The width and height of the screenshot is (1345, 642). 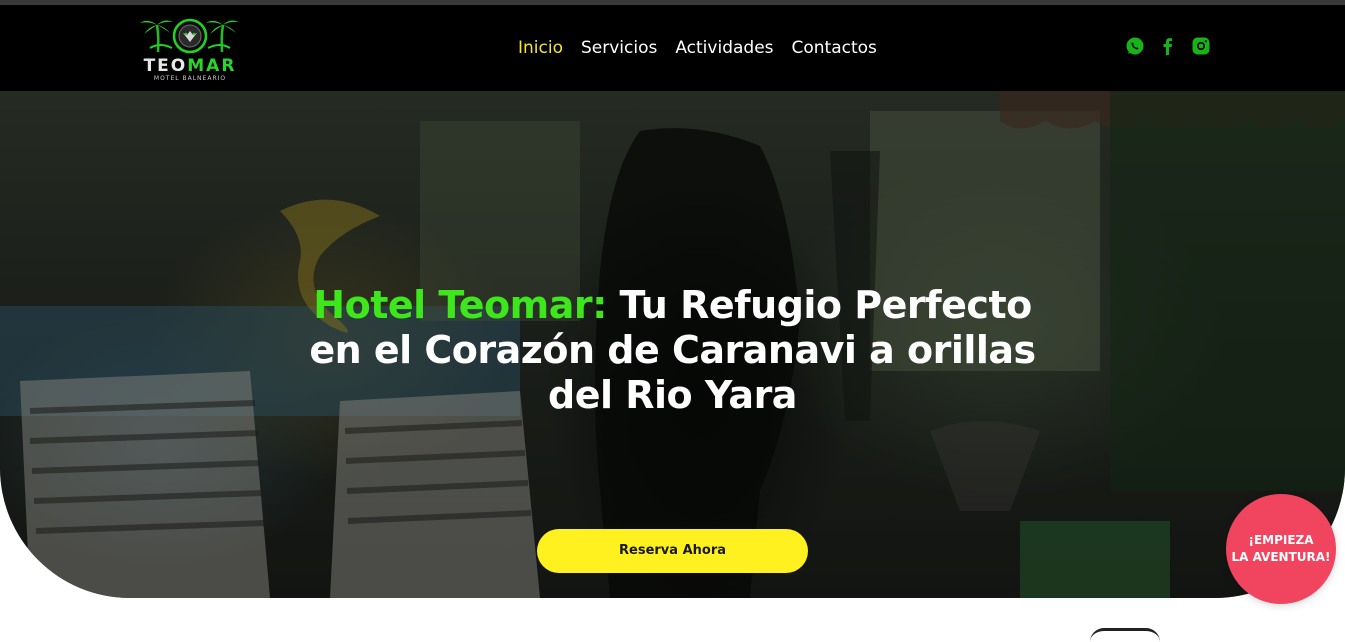 What do you see at coordinates (460, 305) in the screenshot?
I see `hero-title-highlight: Hotel Teomar:` at bounding box center [460, 305].